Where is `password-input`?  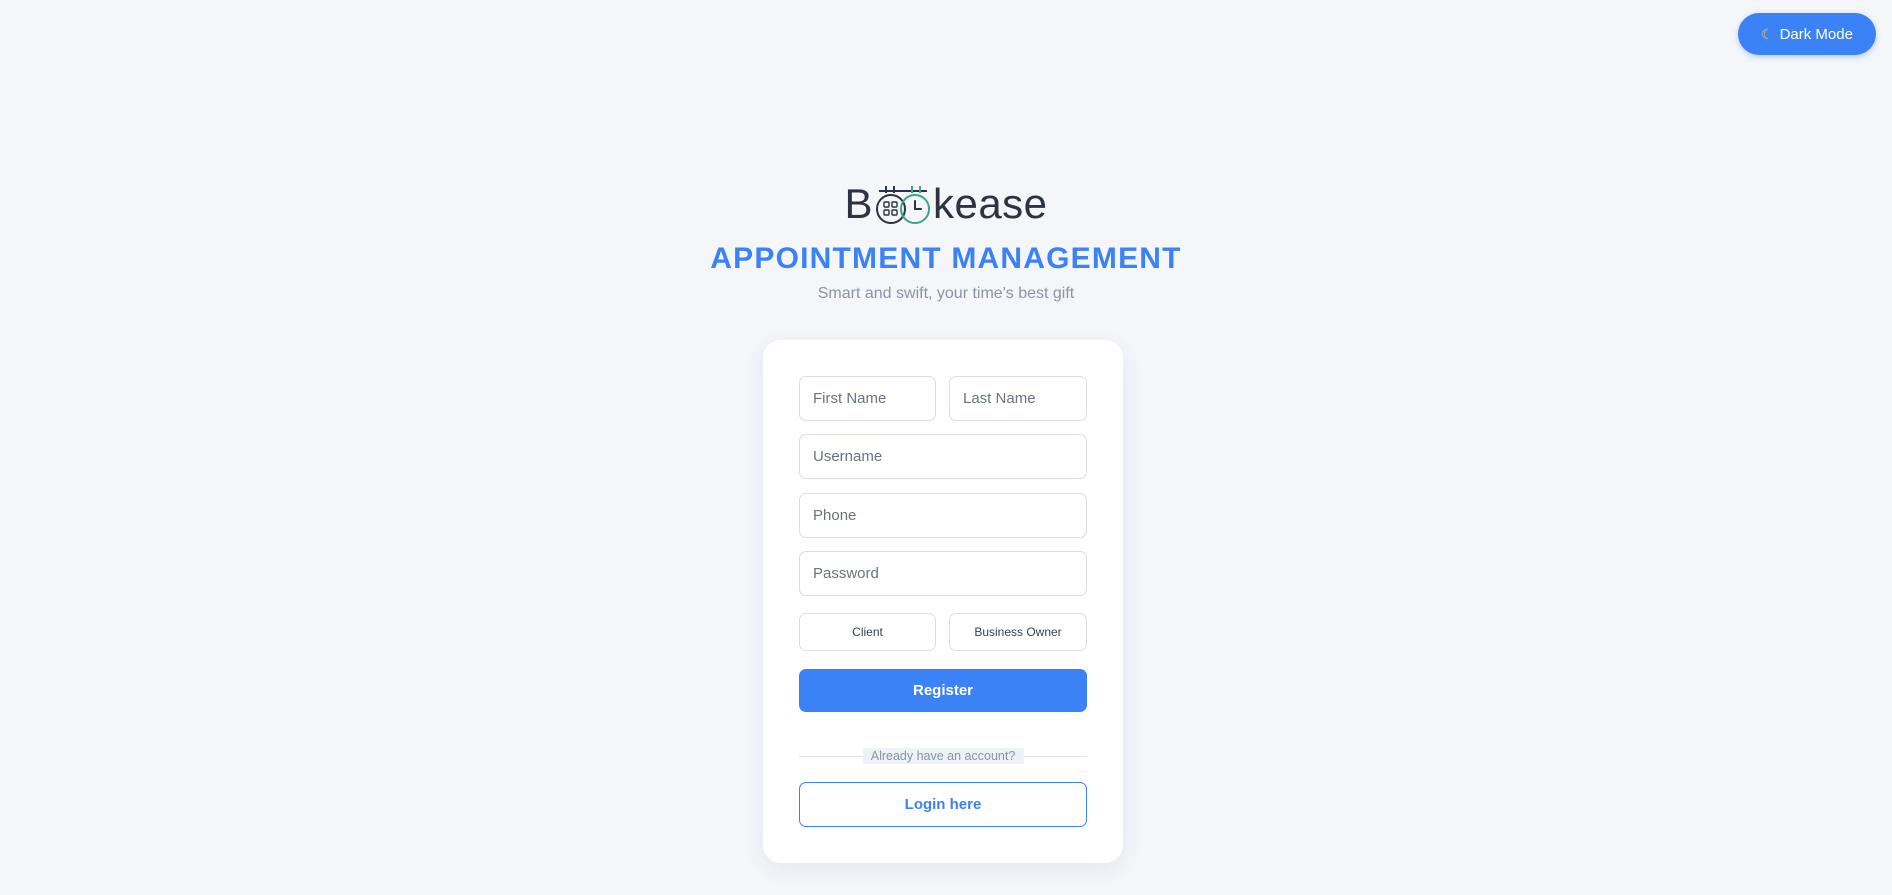
password-input is located at coordinates (943, 573).